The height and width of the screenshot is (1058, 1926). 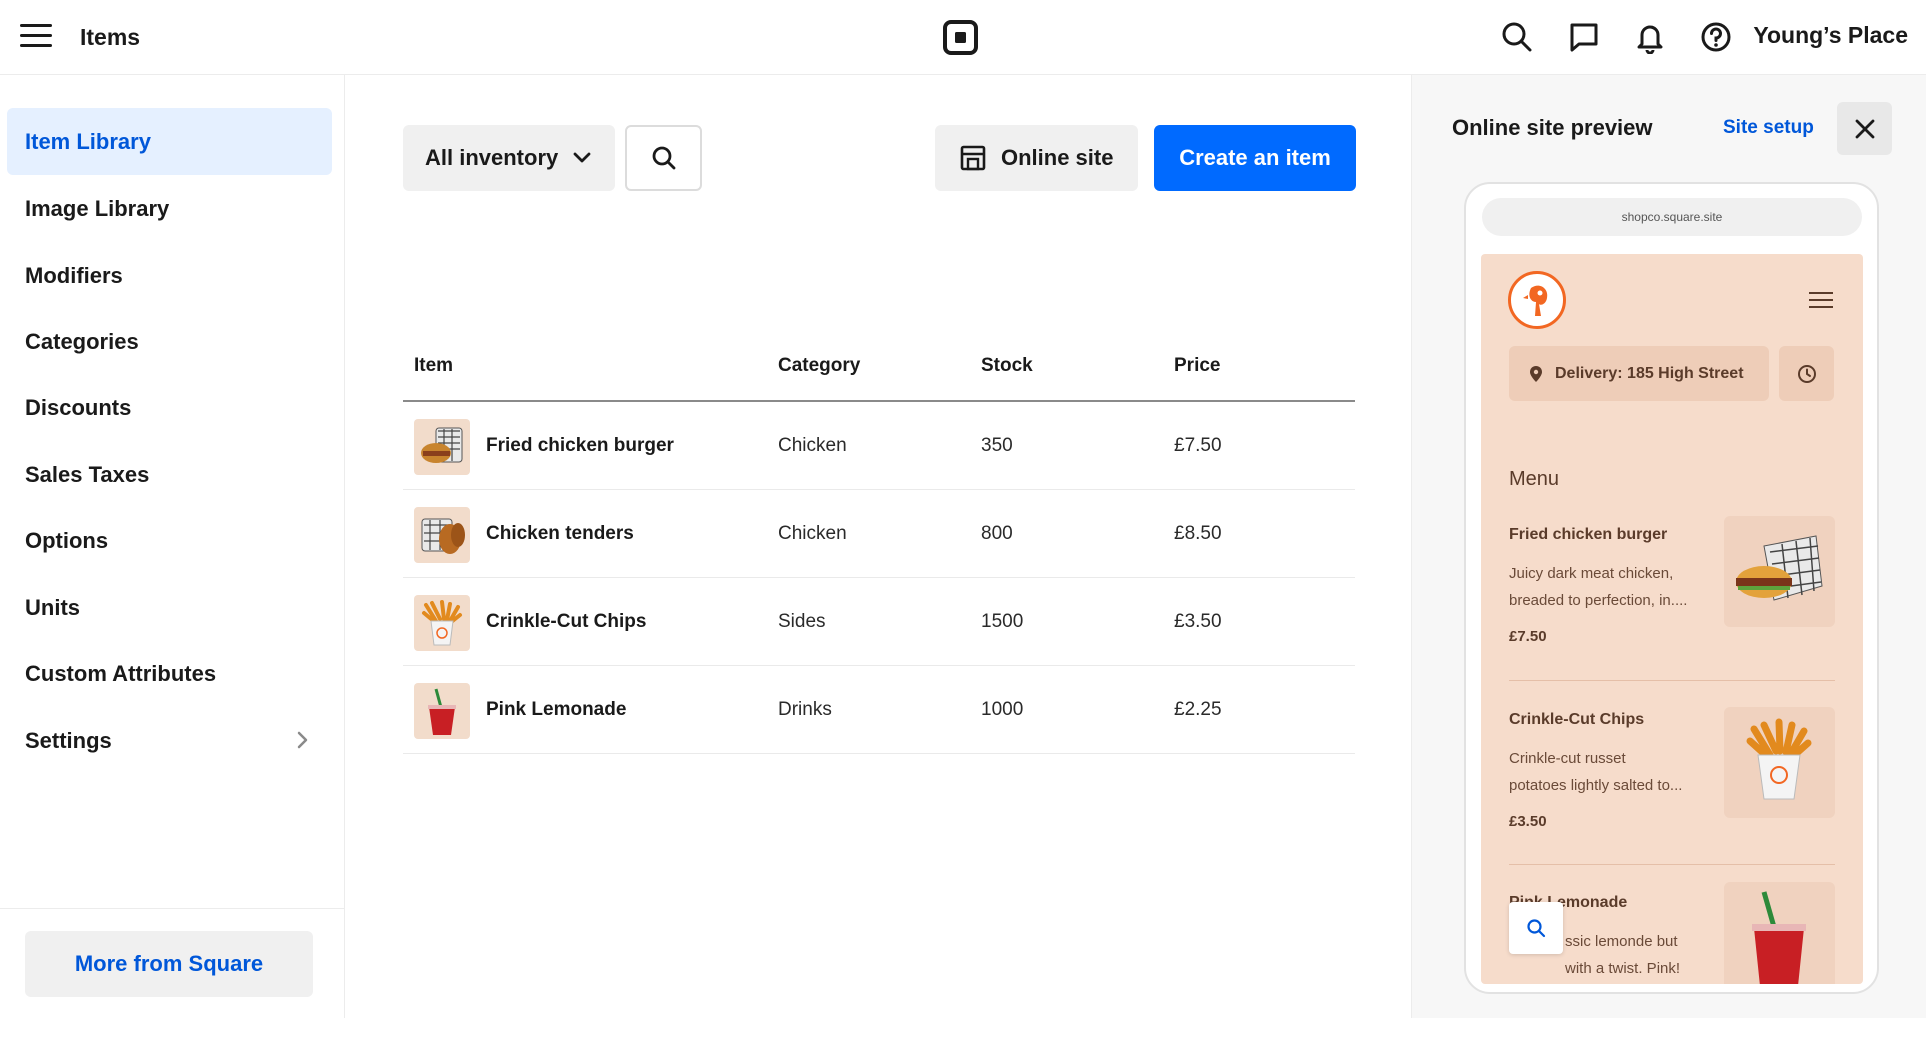 I want to click on sidebar-item-label: Modifiers, so click(x=74, y=275).